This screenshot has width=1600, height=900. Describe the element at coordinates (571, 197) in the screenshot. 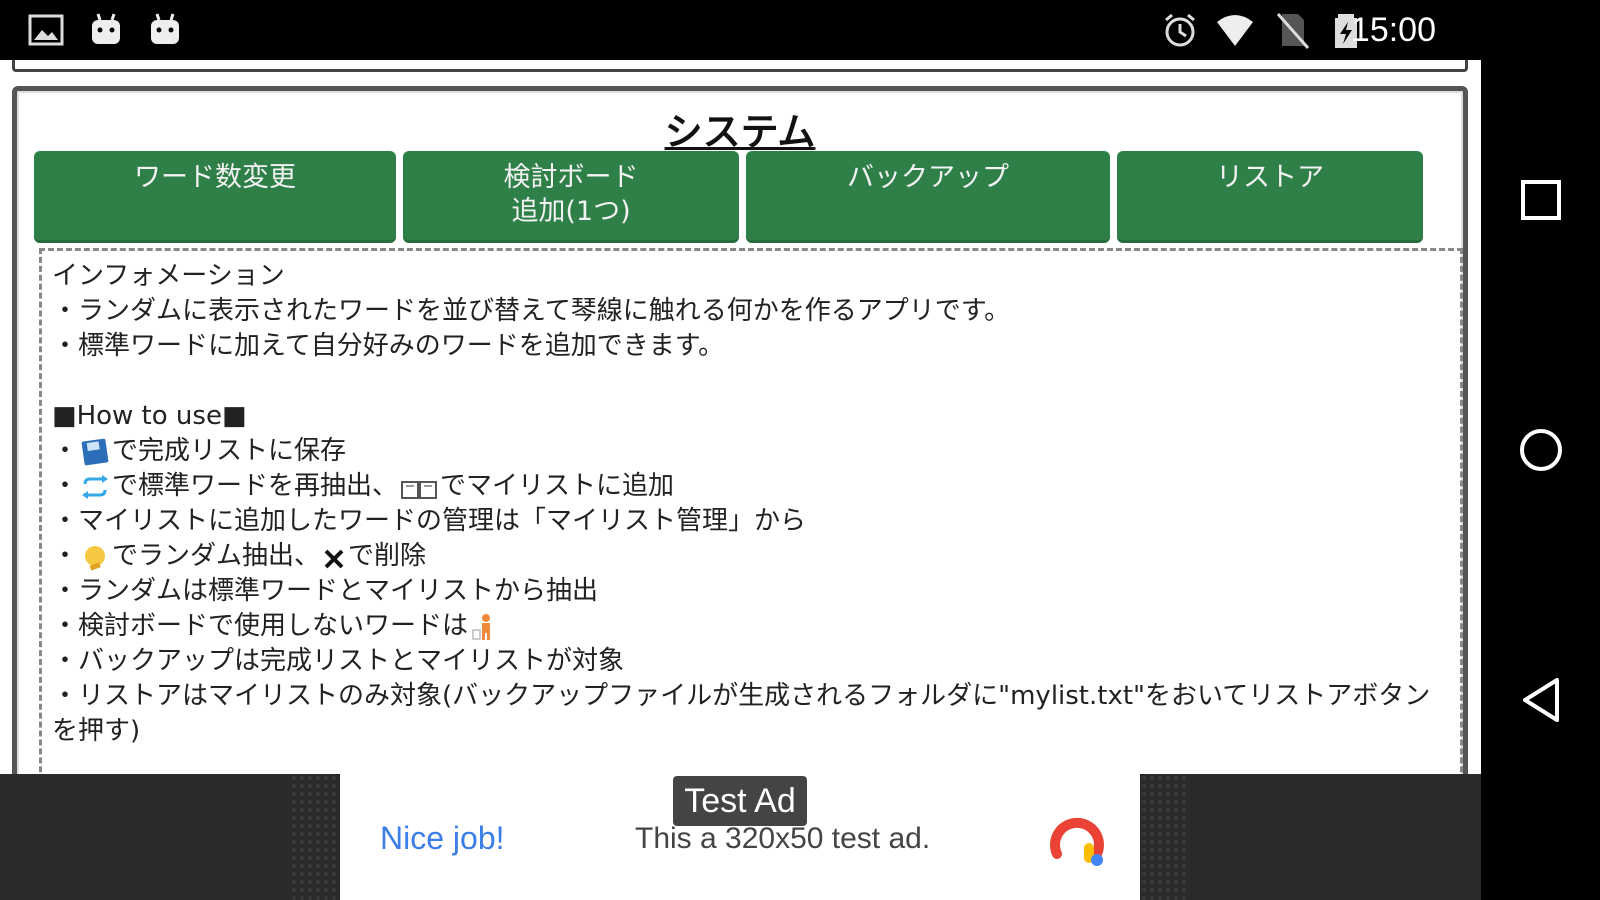

I see `add-review-board-button: 検討ボード 追加(1つ)` at that location.